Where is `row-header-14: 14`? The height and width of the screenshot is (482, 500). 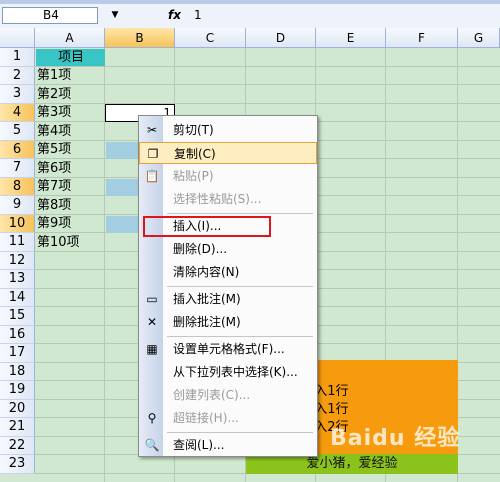 row-header-14: 14 is located at coordinates (17, 297).